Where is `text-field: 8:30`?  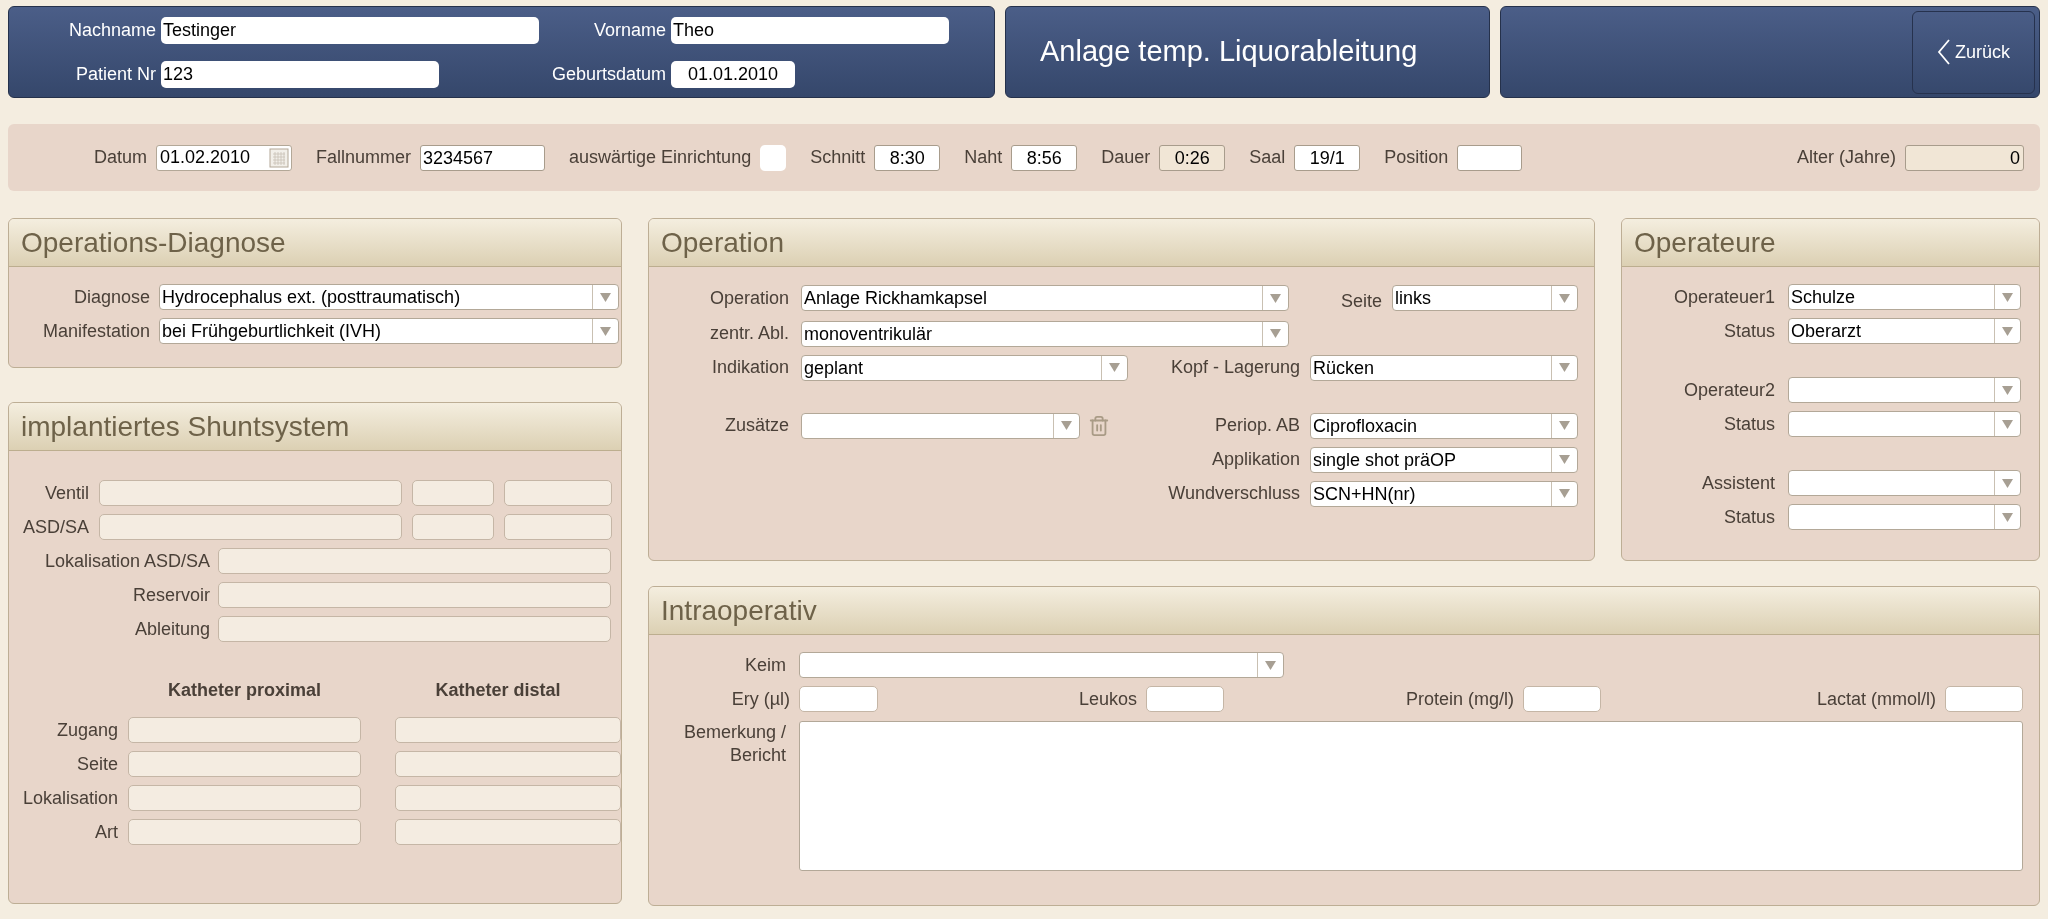 text-field: 8:30 is located at coordinates (907, 157).